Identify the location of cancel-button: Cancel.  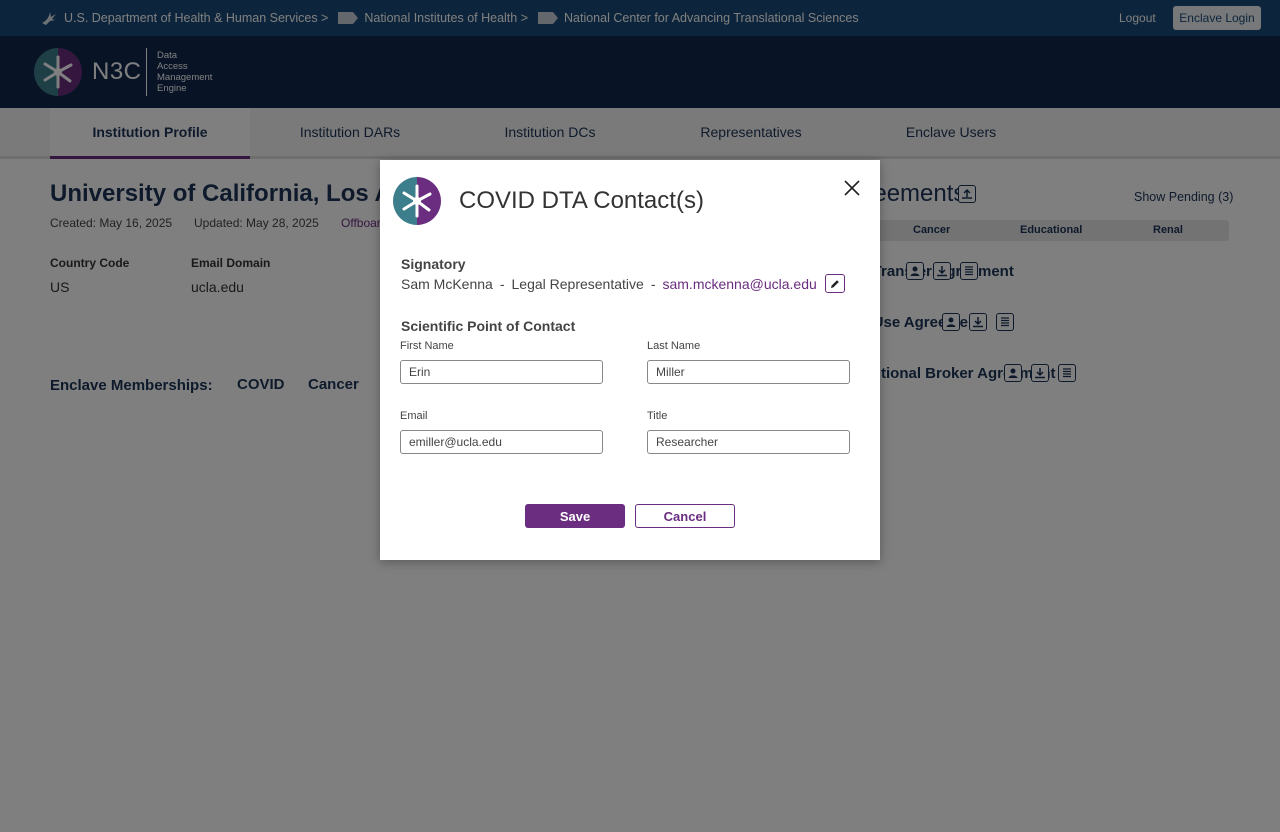
(685, 516).